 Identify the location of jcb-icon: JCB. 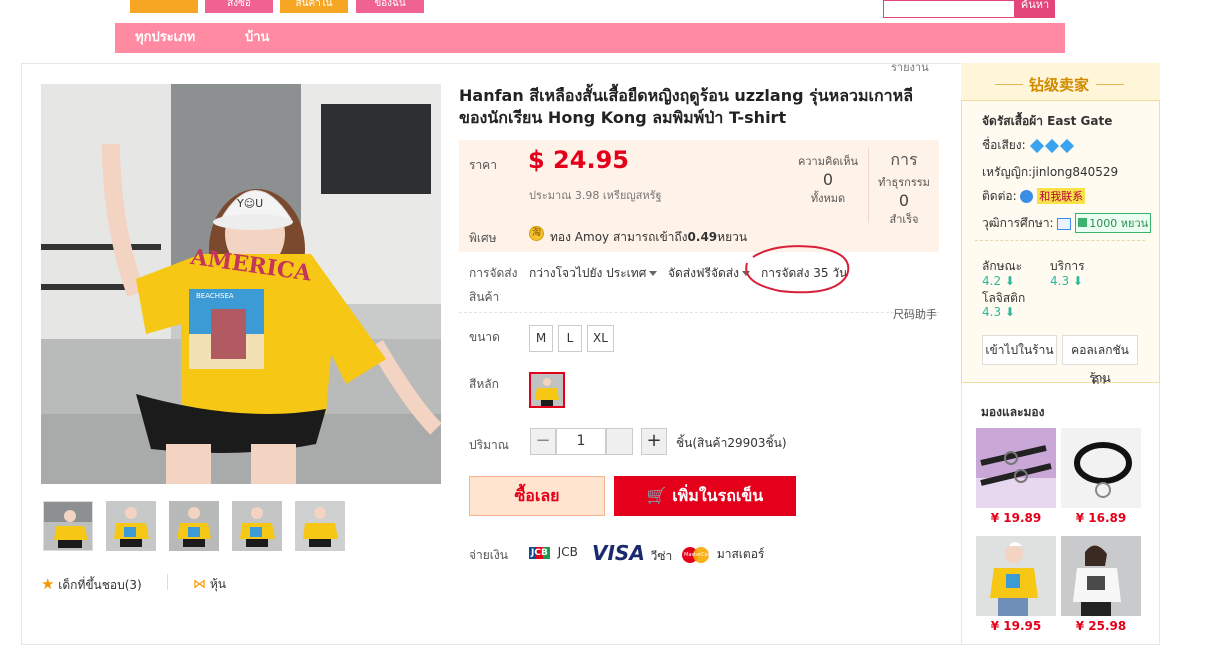
(539, 552).